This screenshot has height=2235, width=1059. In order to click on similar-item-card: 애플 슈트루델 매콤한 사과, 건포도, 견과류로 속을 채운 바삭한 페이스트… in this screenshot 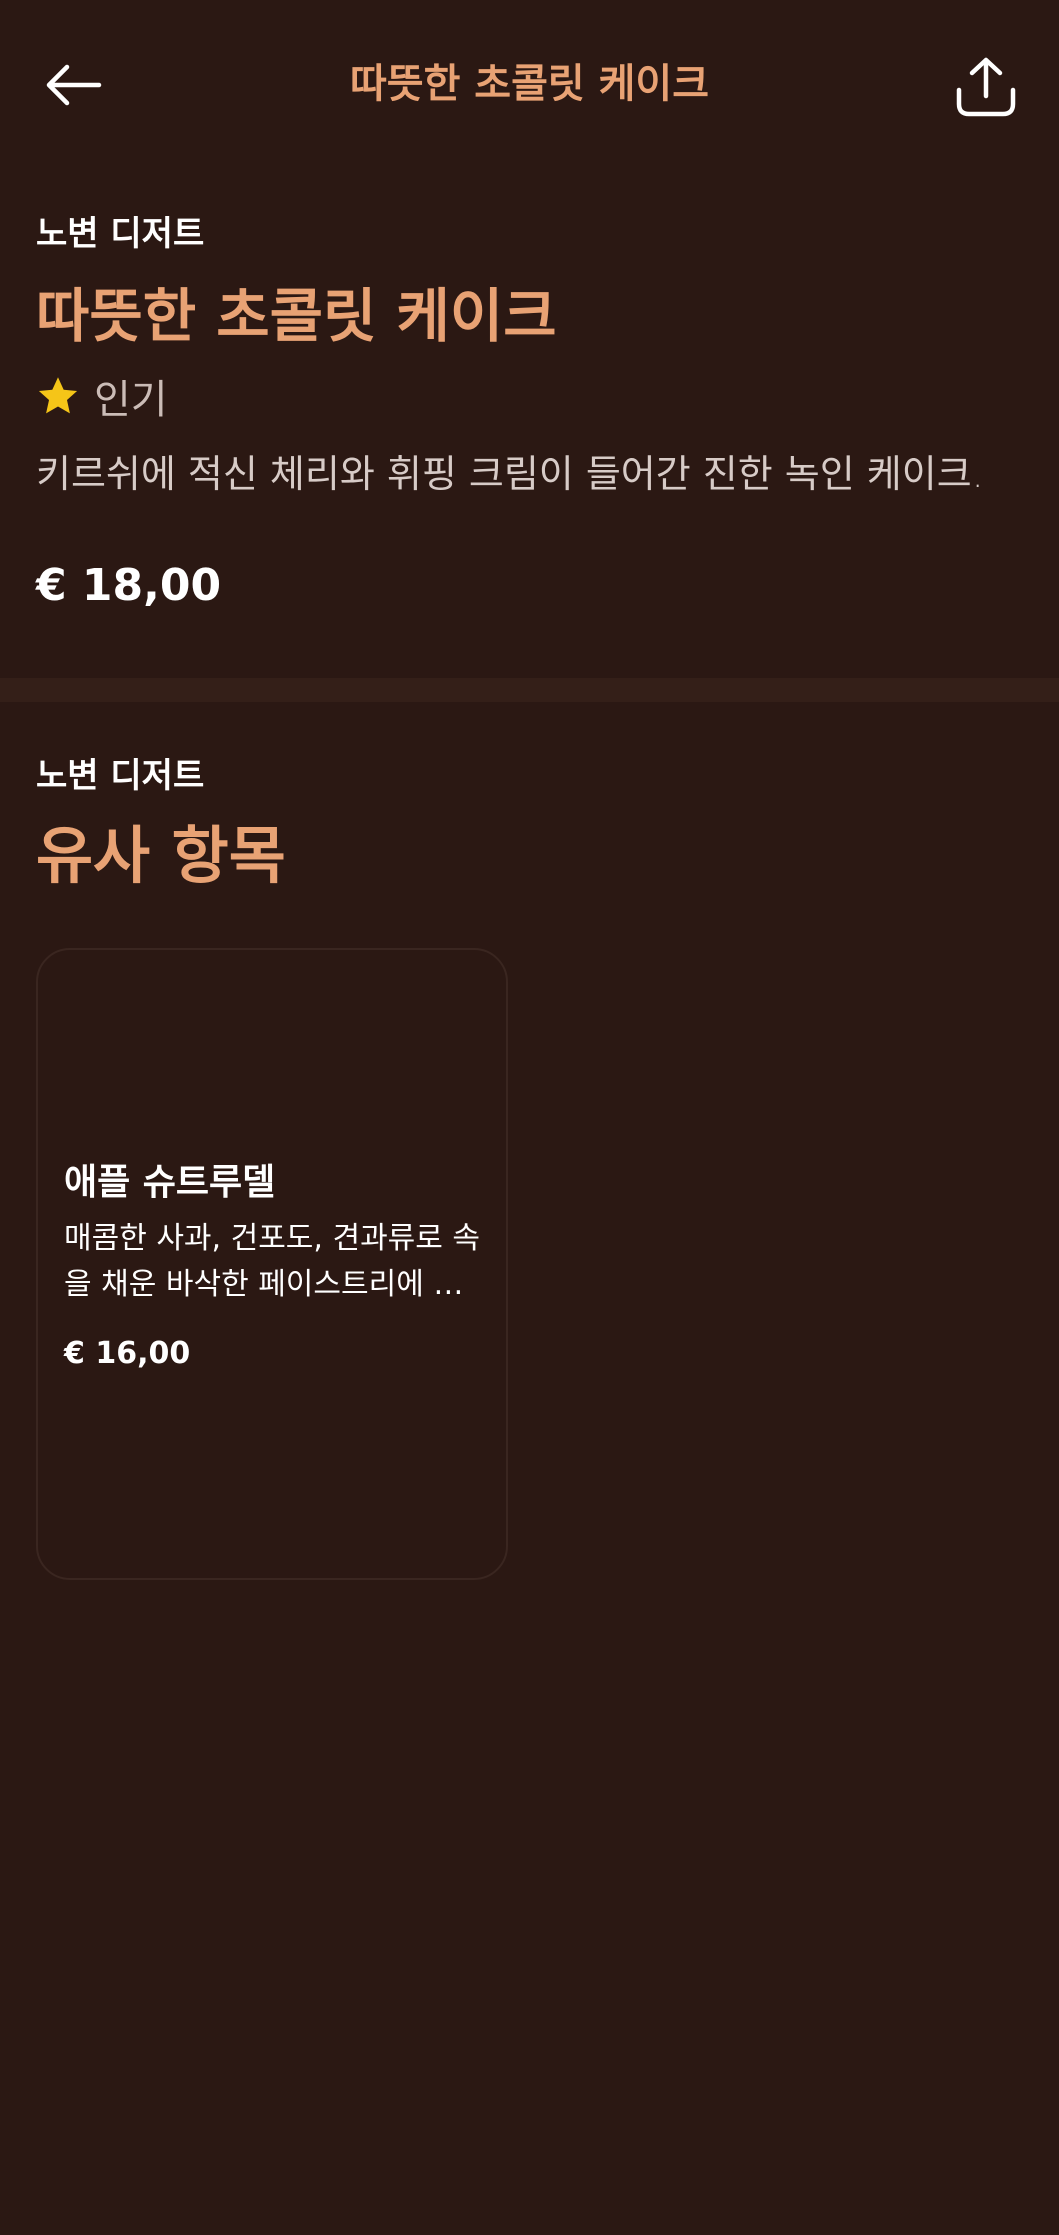, I will do `click(272, 1264)`.